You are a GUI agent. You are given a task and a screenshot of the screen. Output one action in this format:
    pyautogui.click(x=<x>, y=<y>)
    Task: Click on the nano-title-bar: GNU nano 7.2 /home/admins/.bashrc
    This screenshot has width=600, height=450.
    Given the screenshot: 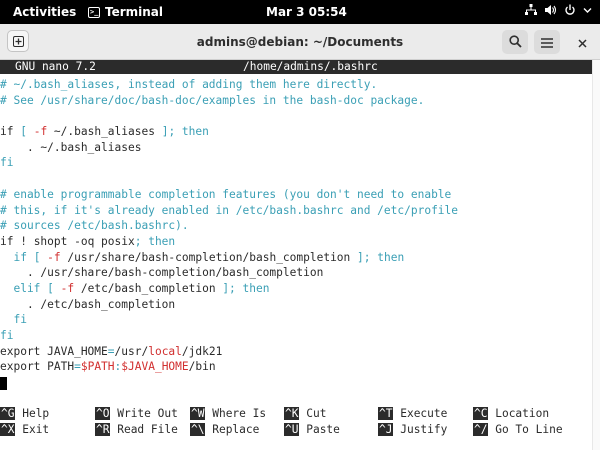 What is the action you would take?
    pyautogui.click(x=296, y=67)
    